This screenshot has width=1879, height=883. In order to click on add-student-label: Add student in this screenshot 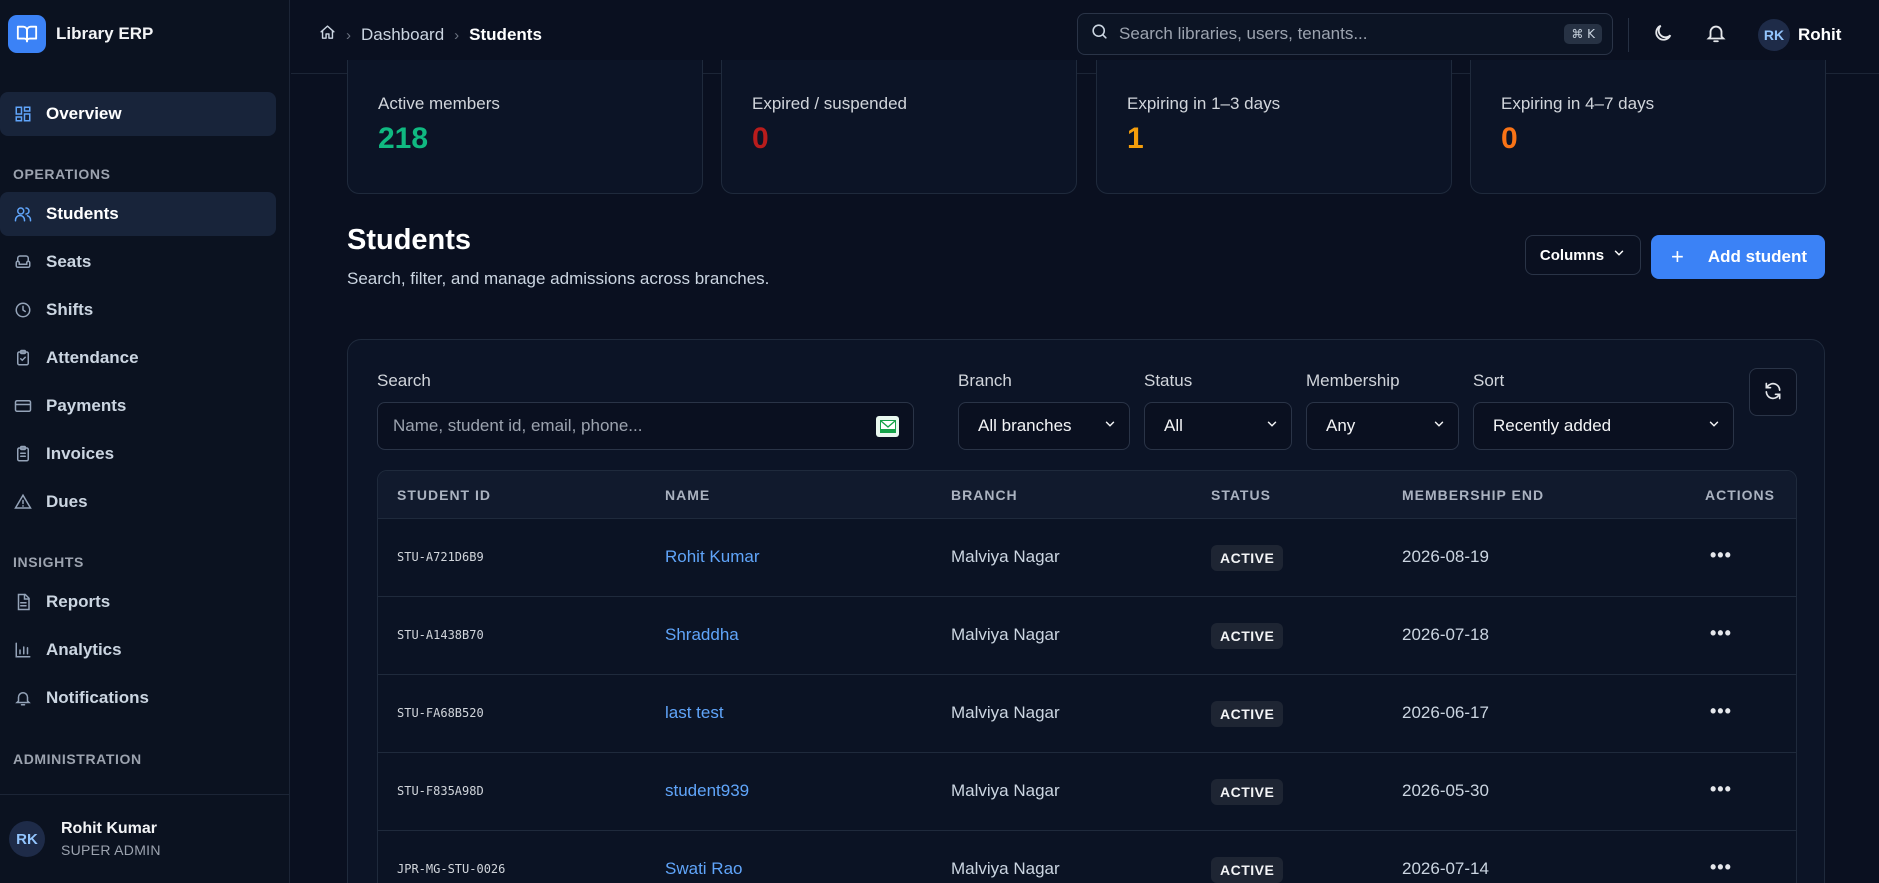, I will do `click(1757, 256)`.